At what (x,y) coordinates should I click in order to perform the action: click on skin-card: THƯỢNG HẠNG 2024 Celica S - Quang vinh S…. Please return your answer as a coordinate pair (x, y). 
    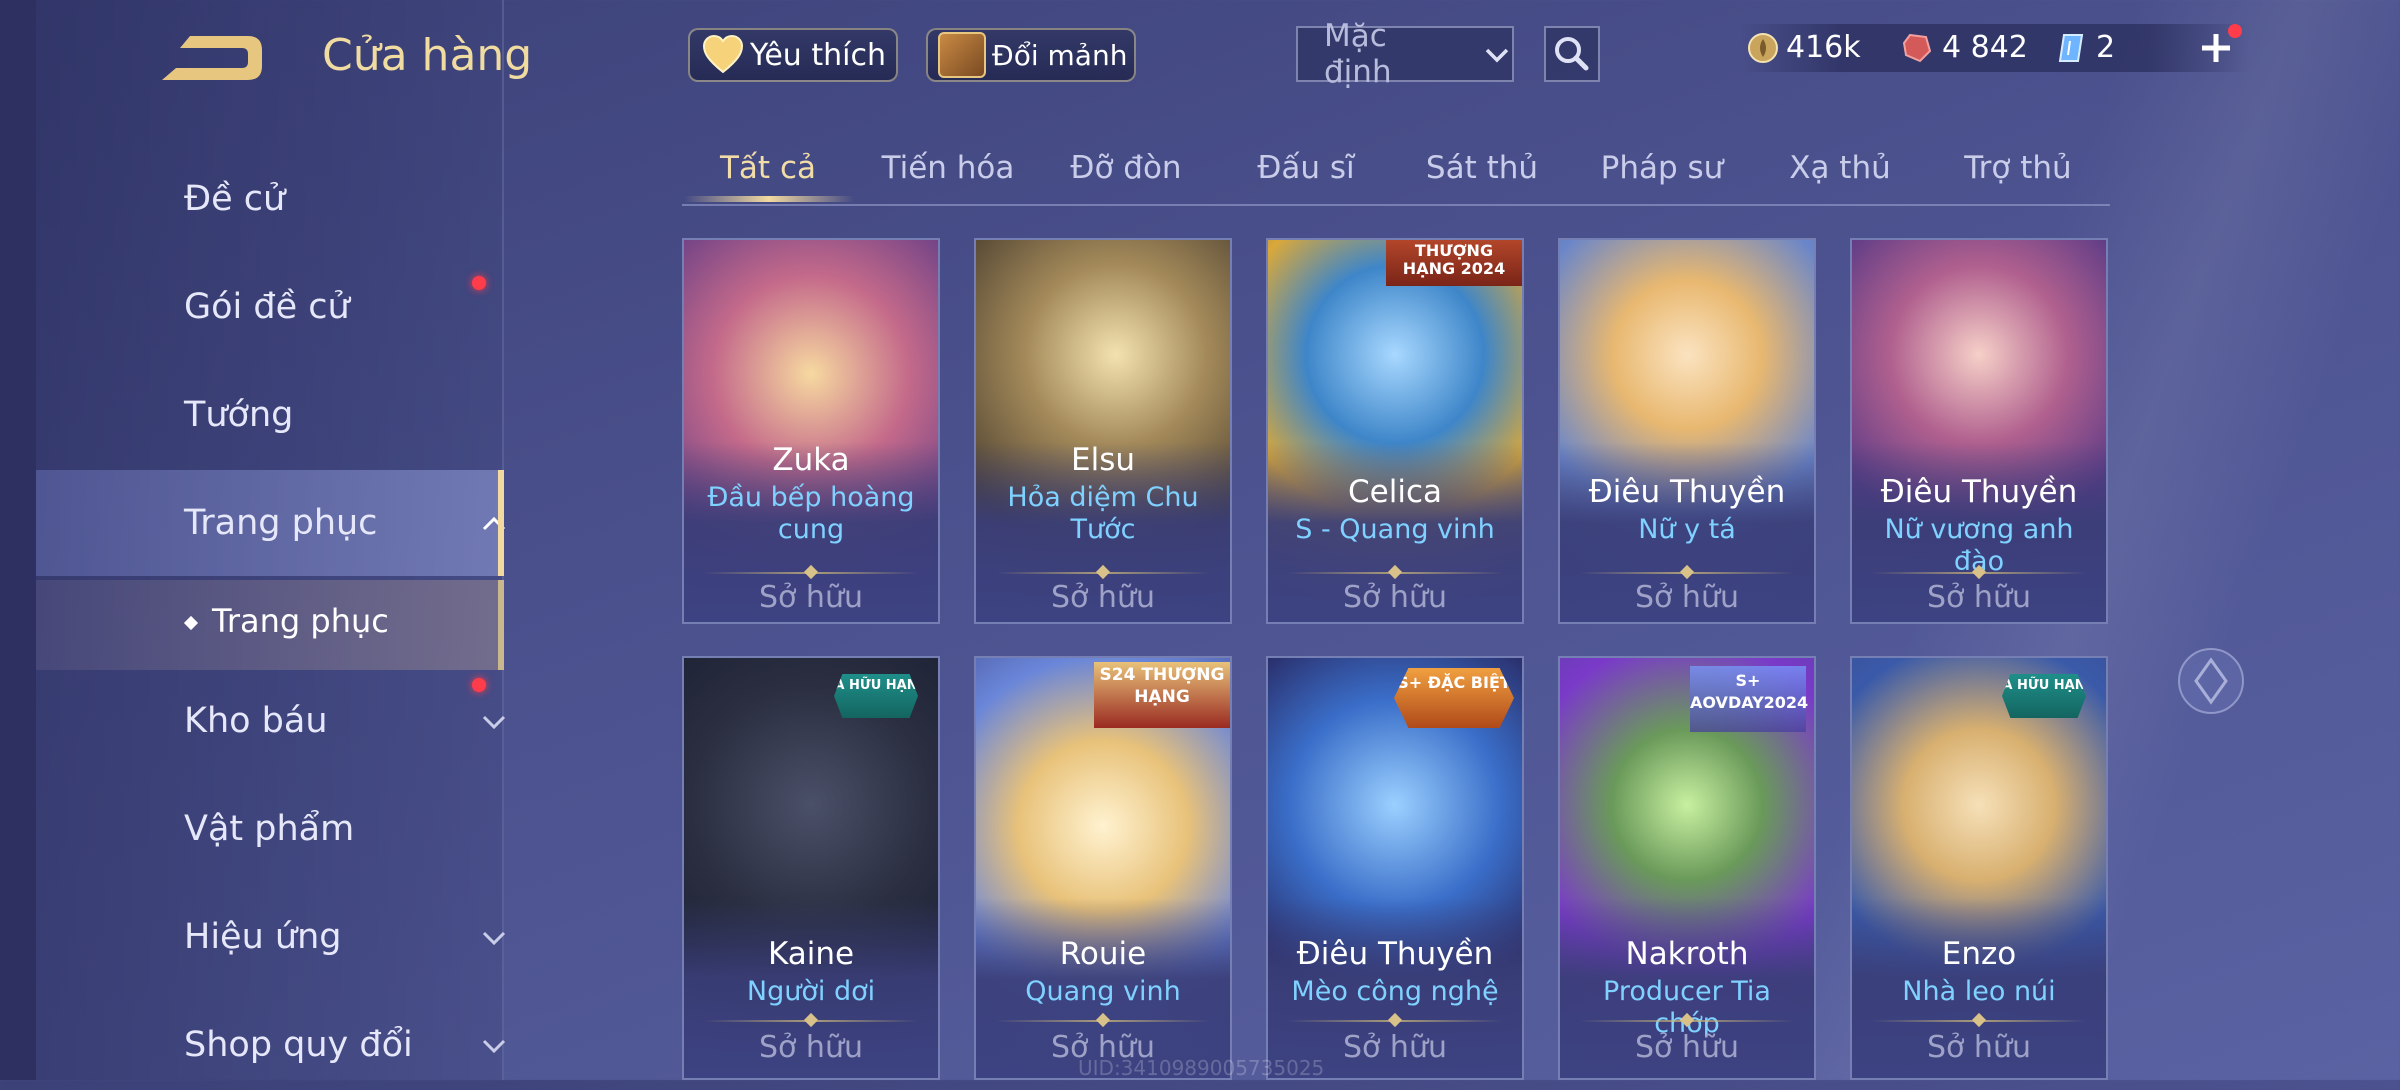
    Looking at the image, I should click on (1395, 431).